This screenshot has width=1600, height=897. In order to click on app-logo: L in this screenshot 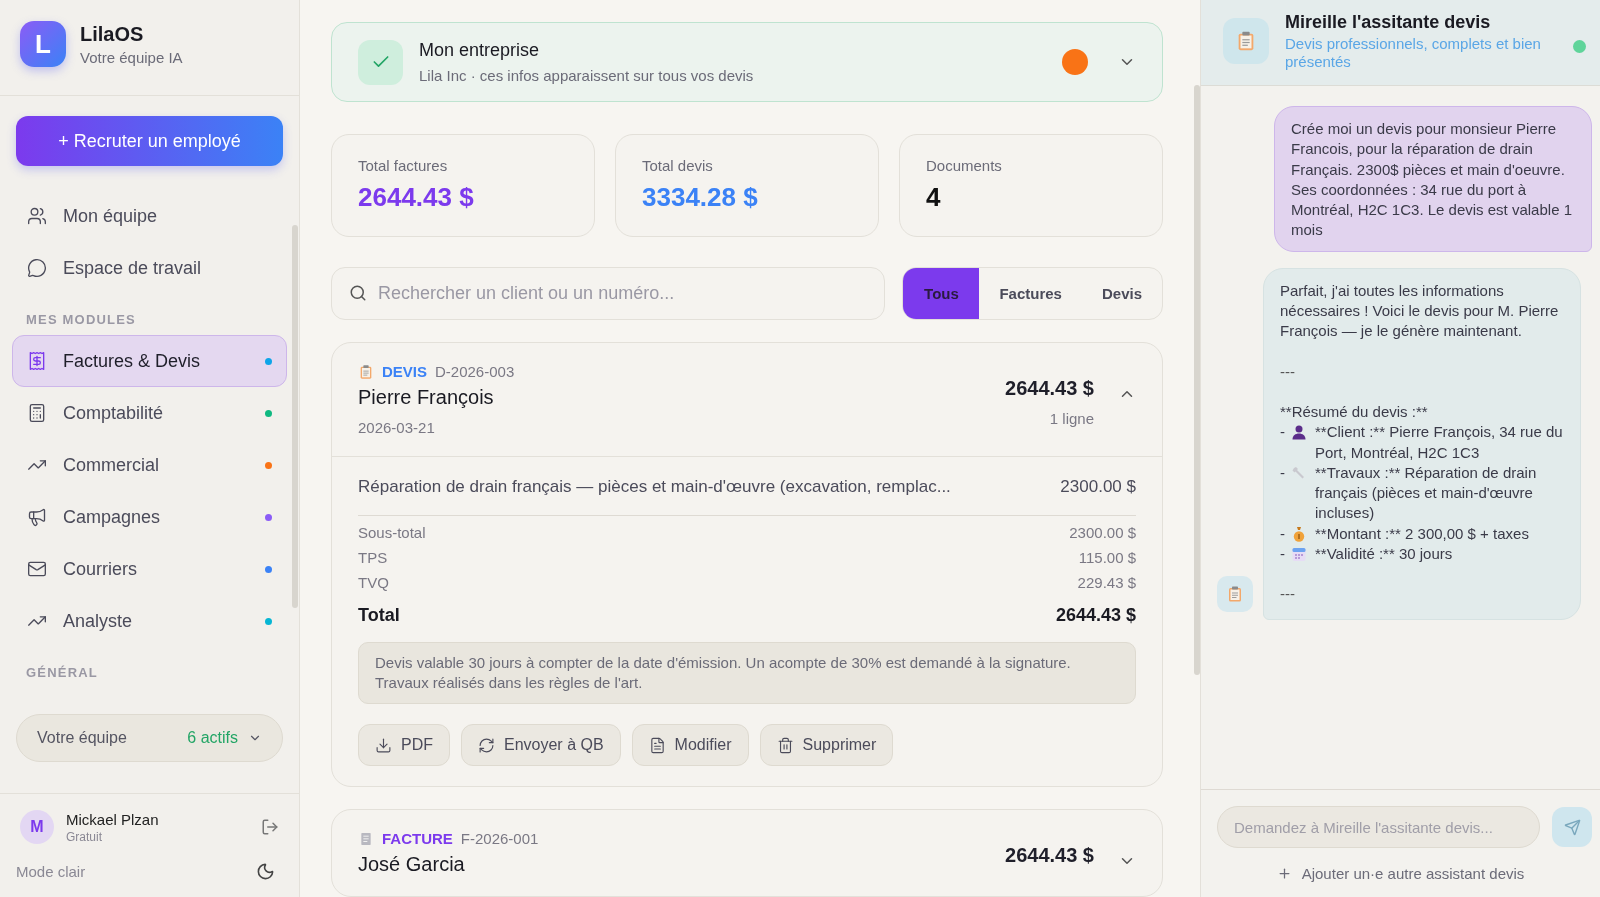, I will do `click(43, 44)`.